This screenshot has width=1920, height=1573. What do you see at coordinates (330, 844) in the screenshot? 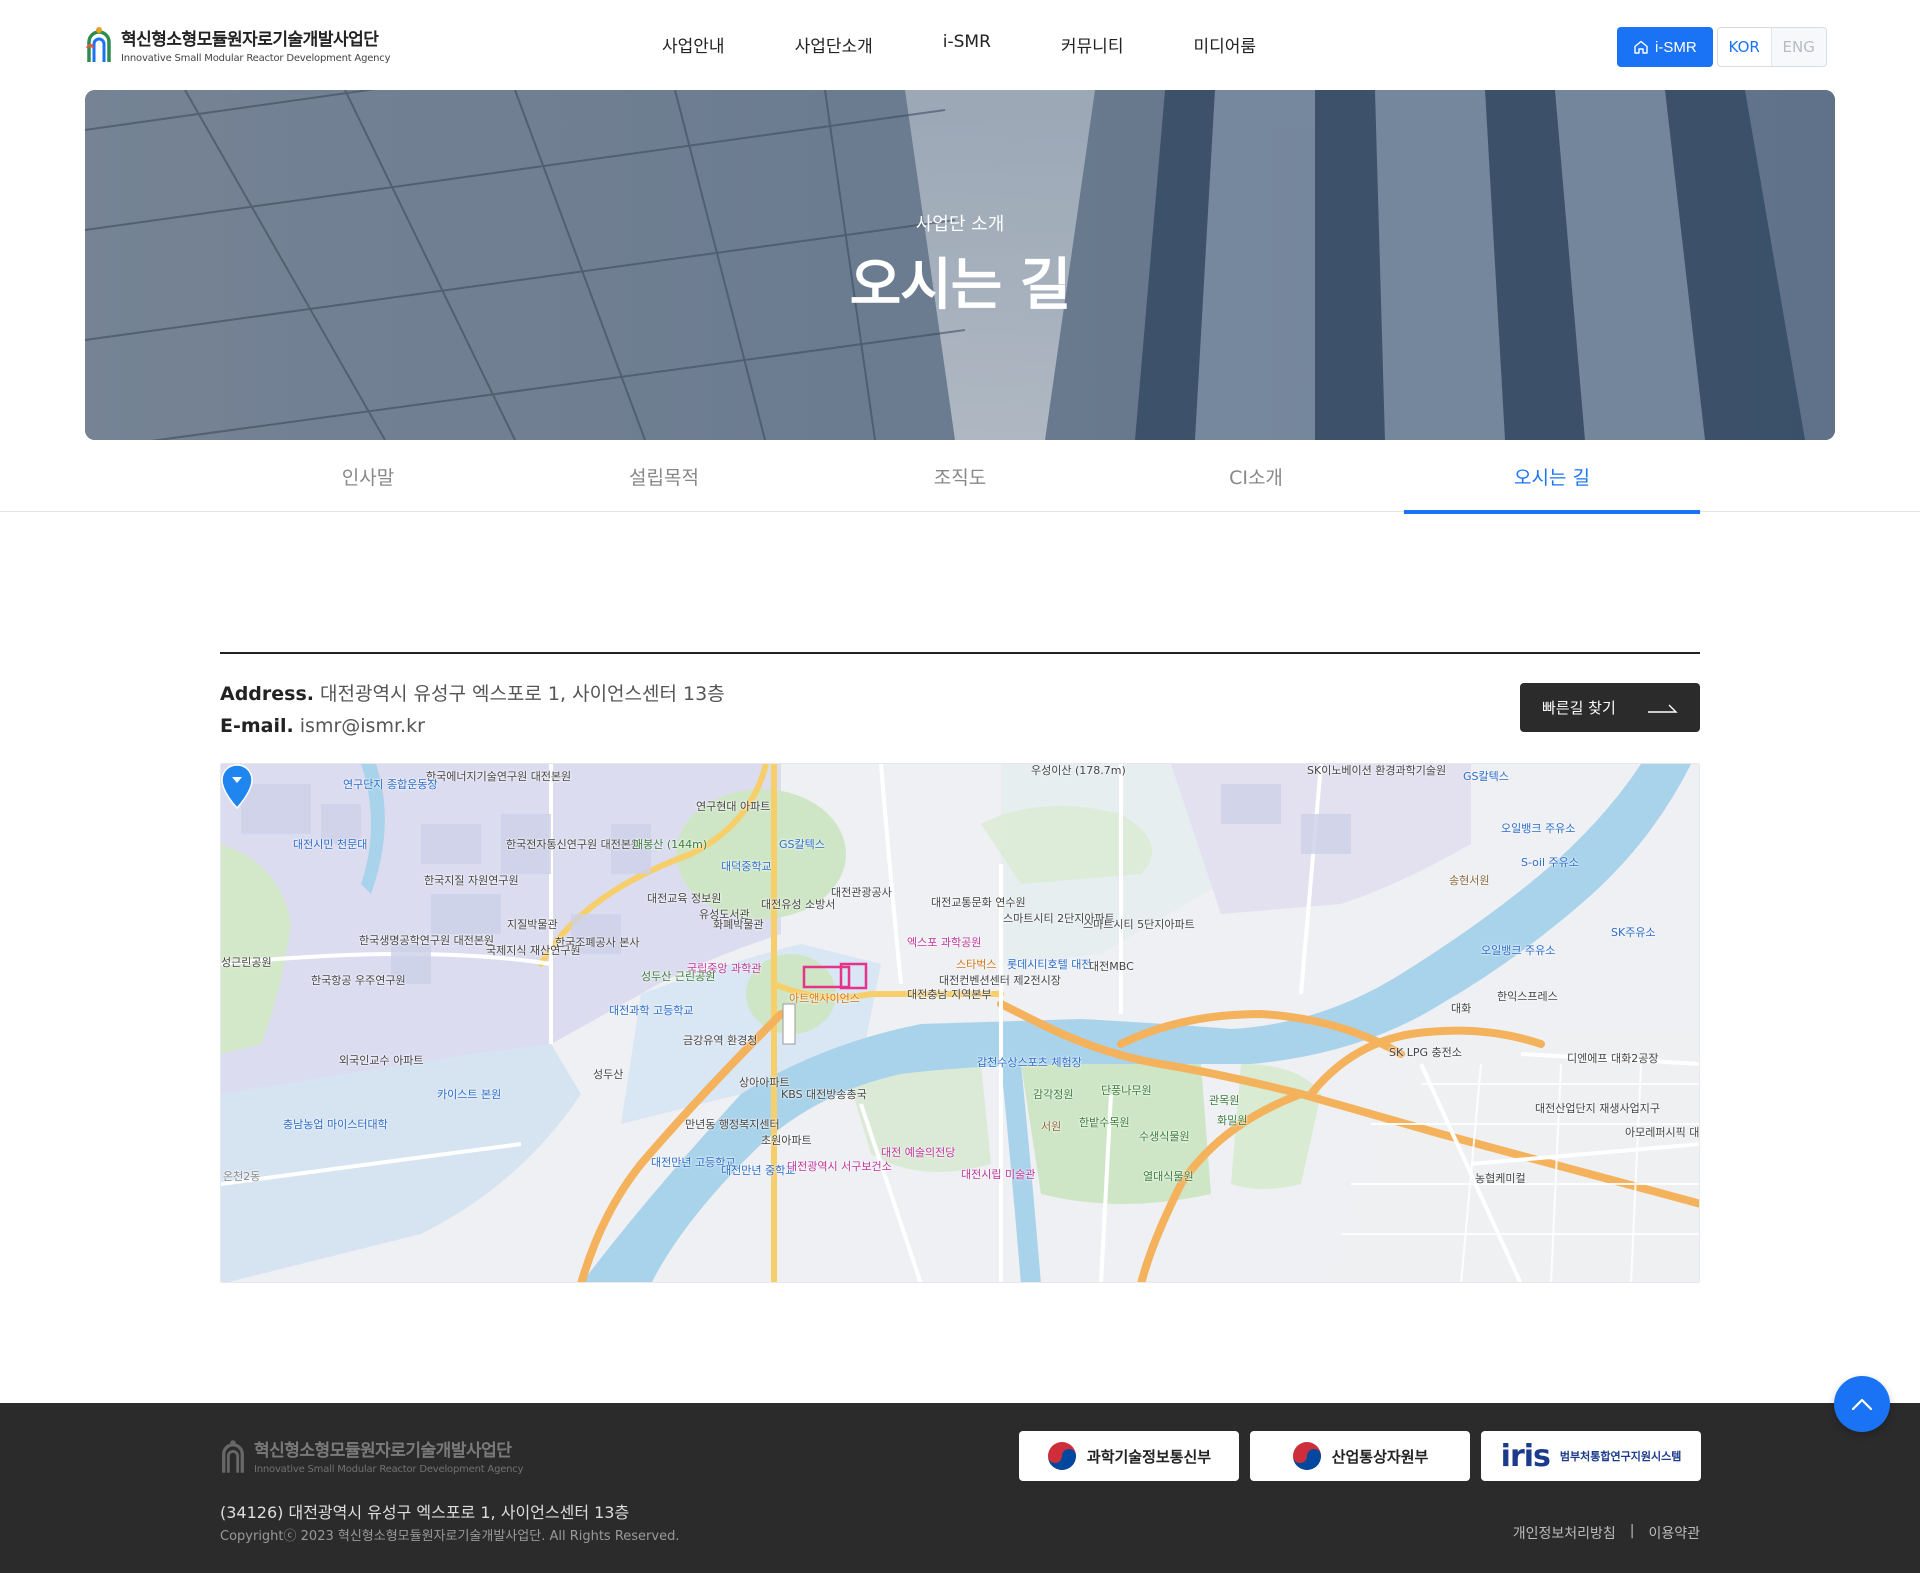
I see `map-label: 대전시민 천문대` at bounding box center [330, 844].